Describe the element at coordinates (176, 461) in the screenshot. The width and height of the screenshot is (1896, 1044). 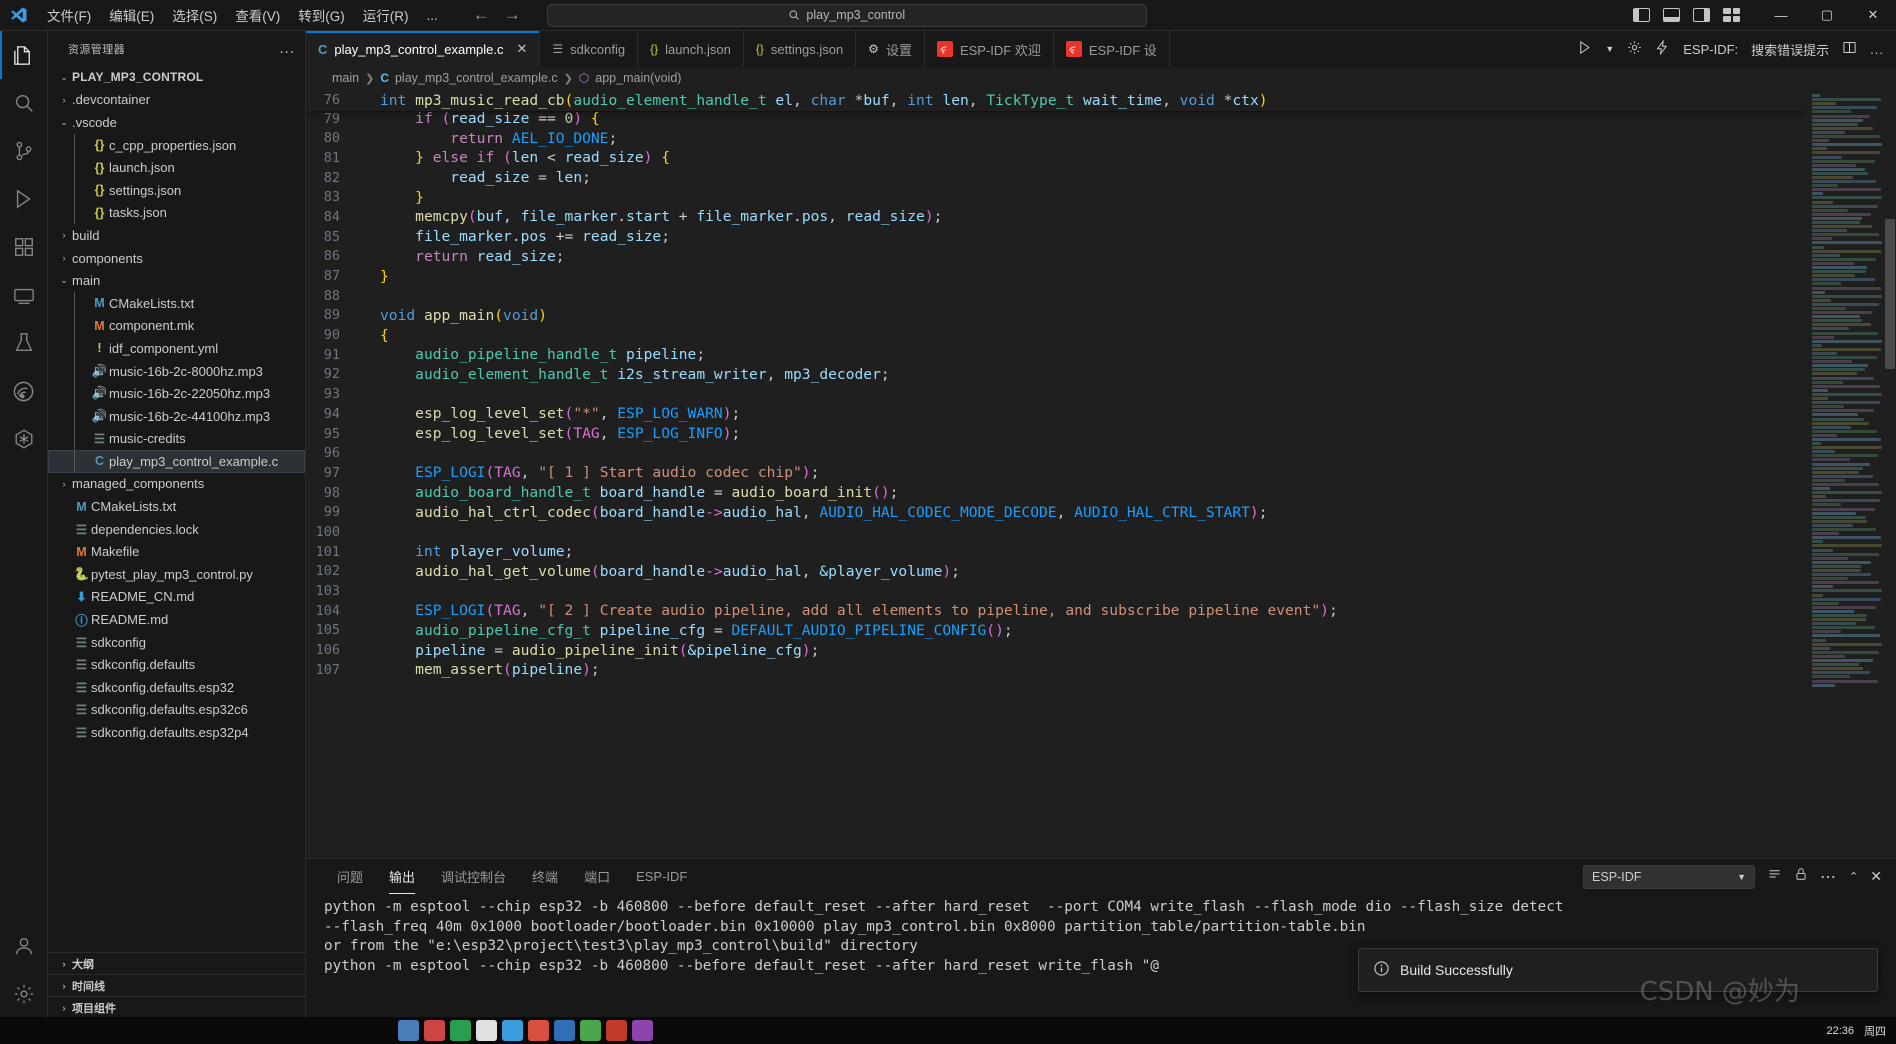
I see `tree-file: Cplay_mp3_control_example.c` at that location.